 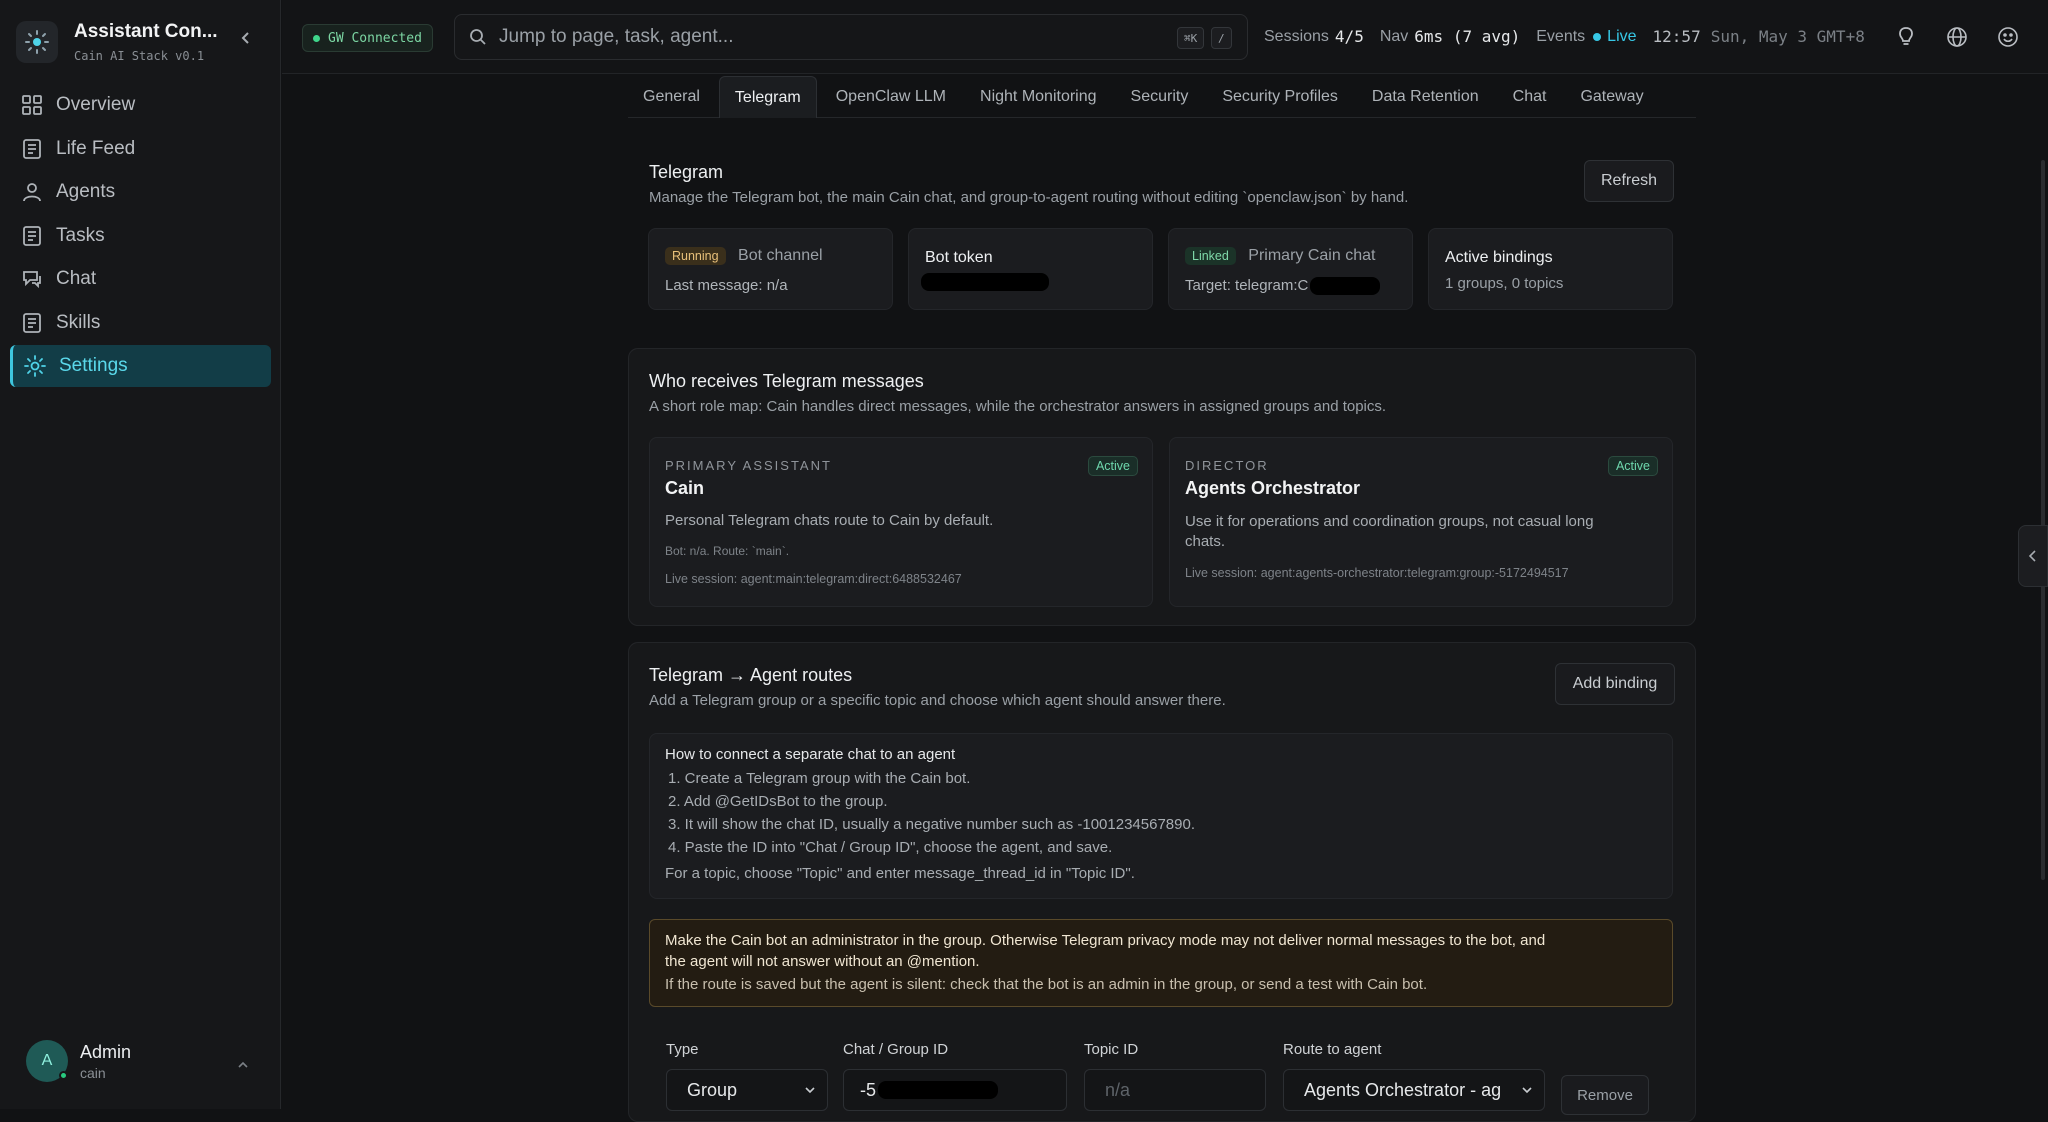 What do you see at coordinates (1332, 1049) in the screenshot?
I see `route-agent-label: Route to agent` at bounding box center [1332, 1049].